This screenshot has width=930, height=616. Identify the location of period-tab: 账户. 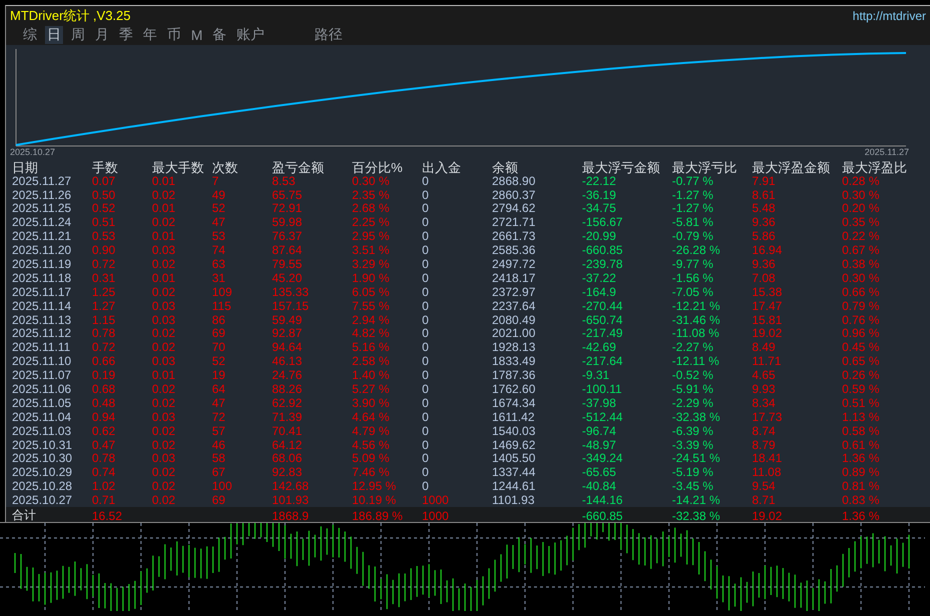
(250, 35).